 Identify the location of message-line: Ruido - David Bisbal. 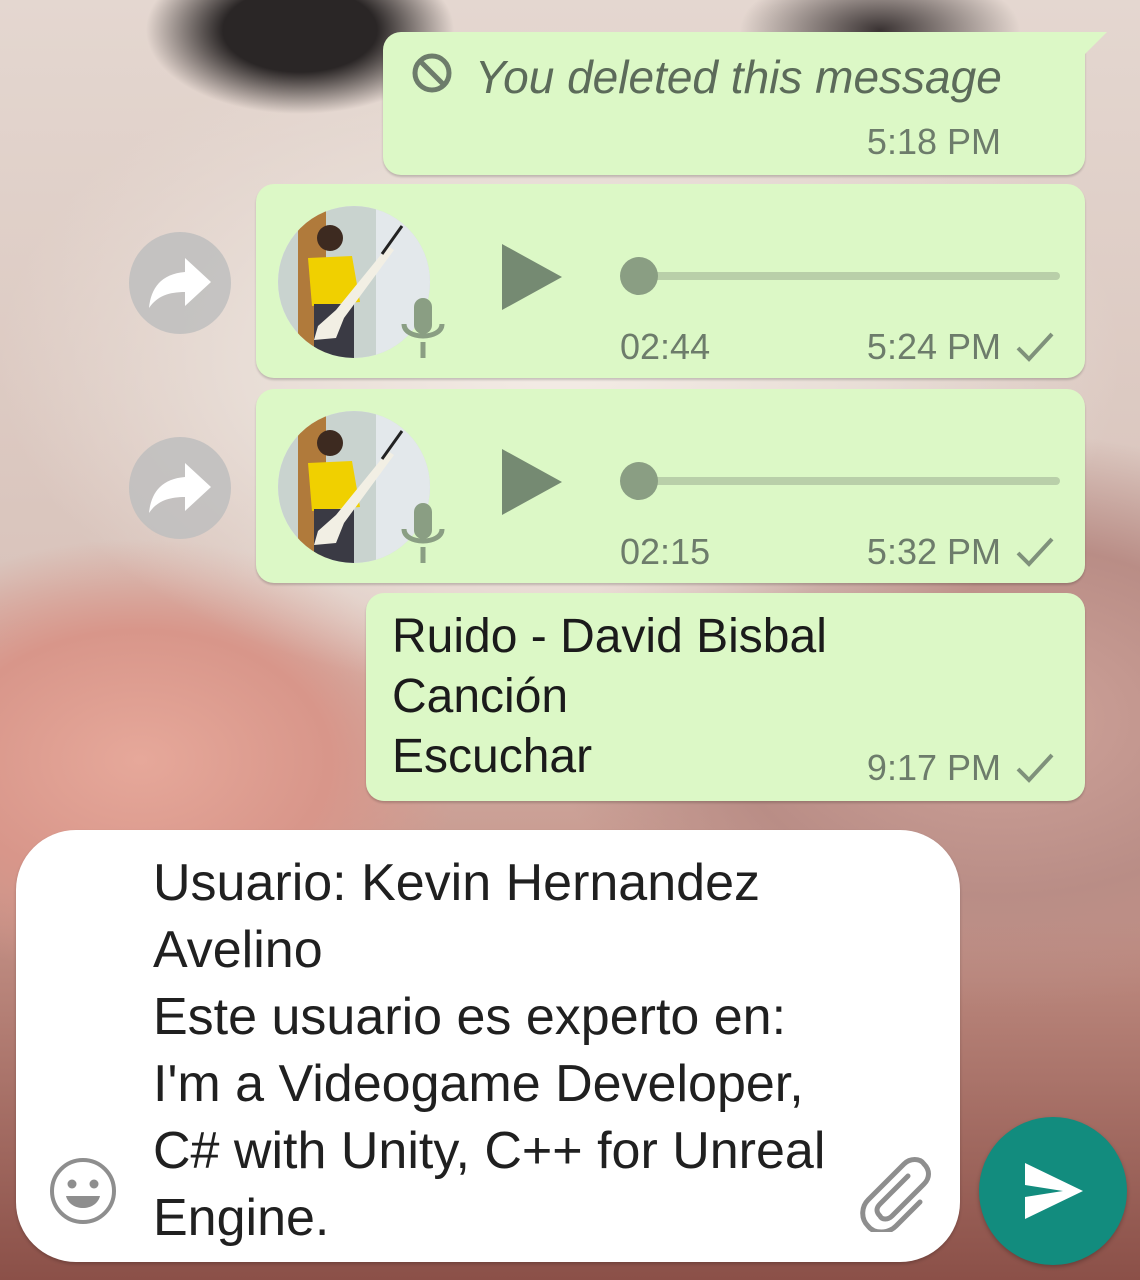
(609, 636).